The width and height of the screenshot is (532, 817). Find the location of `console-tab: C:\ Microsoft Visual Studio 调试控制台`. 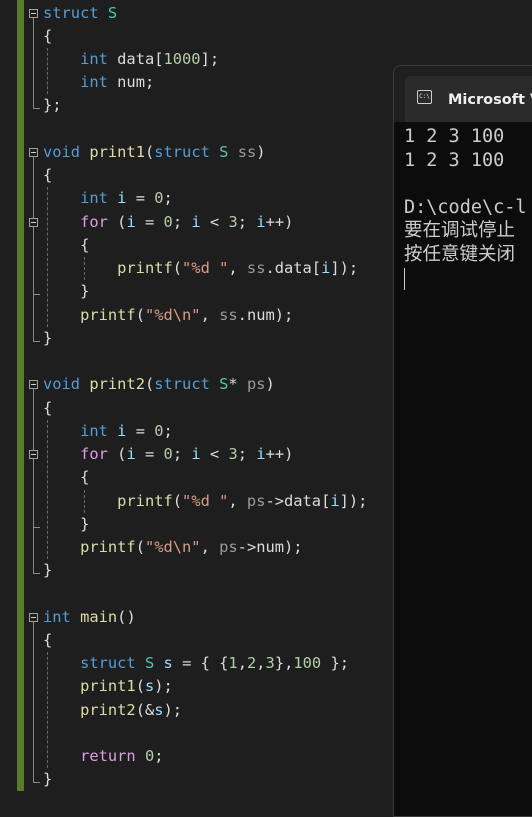

console-tab: C:\ Microsoft Visual Studio 调试控制台 is located at coordinates (468, 99).